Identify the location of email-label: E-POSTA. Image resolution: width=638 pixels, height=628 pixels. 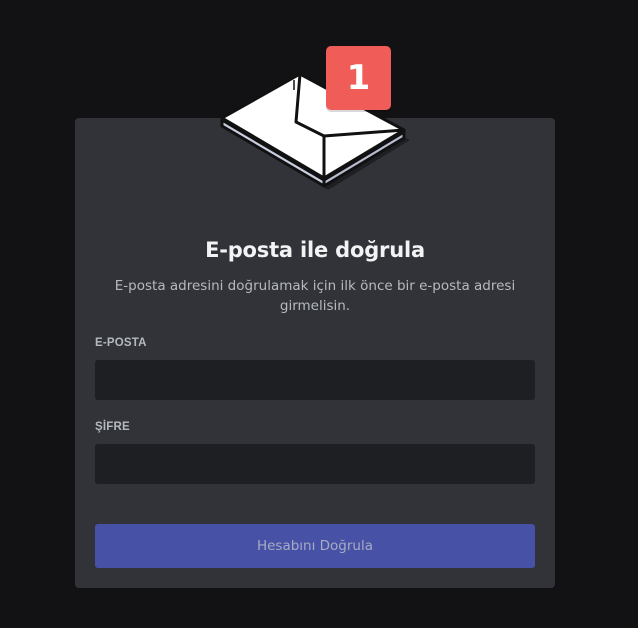
(121, 343).